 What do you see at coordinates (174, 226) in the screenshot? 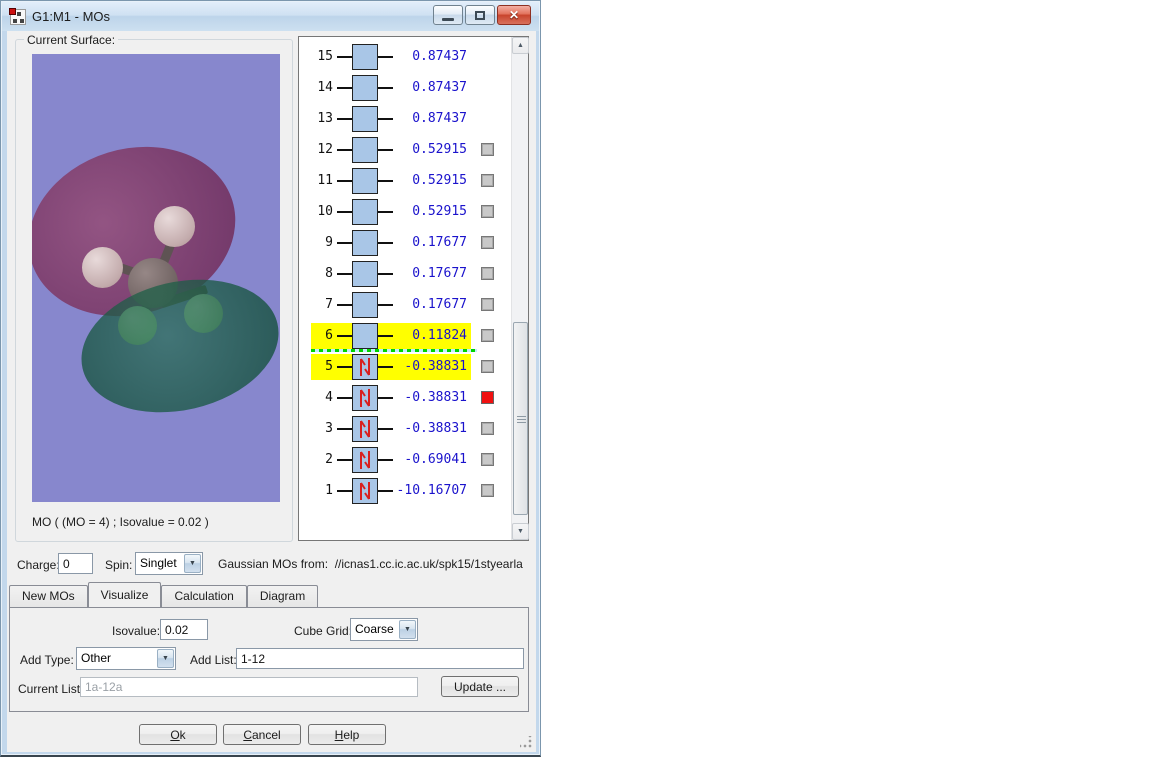
I see `hydrogen-atom` at bounding box center [174, 226].